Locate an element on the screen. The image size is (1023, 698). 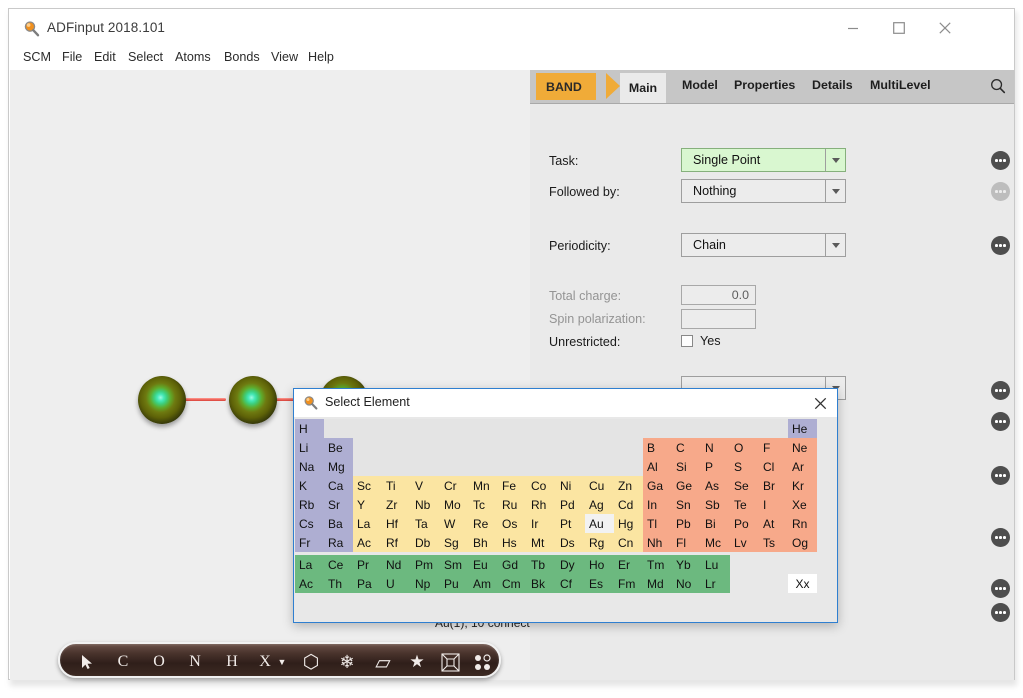
element-cell-fm: Fm is located at coordinates (628, 583).